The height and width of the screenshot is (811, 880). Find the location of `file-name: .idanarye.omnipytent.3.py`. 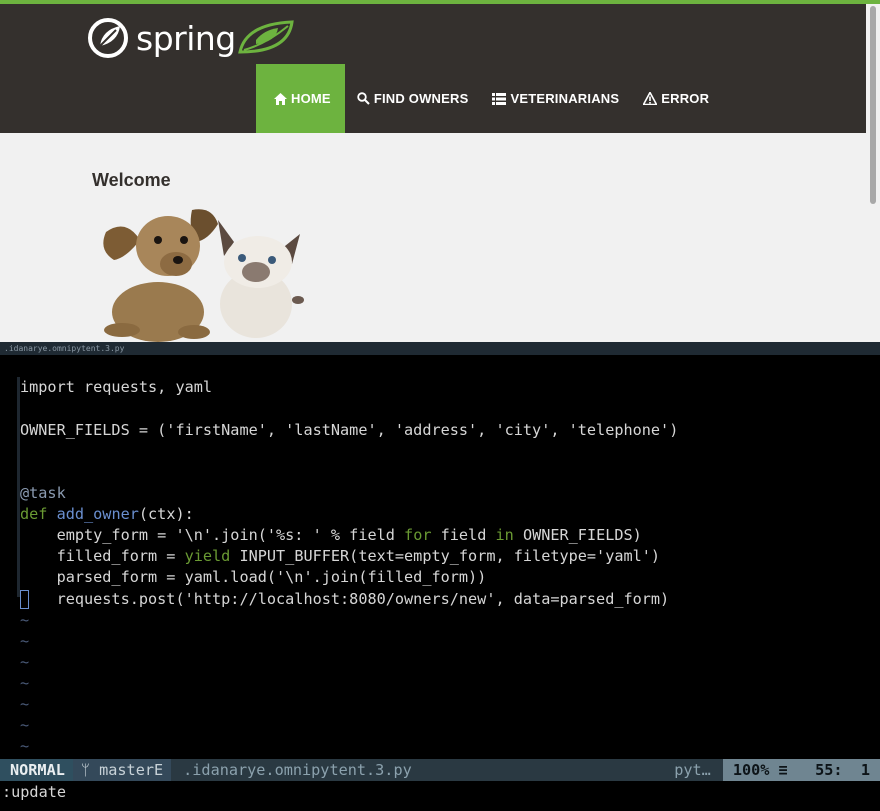

file-name: .idanarye.omnipytent.3.py is located at coordinates (297, 770).